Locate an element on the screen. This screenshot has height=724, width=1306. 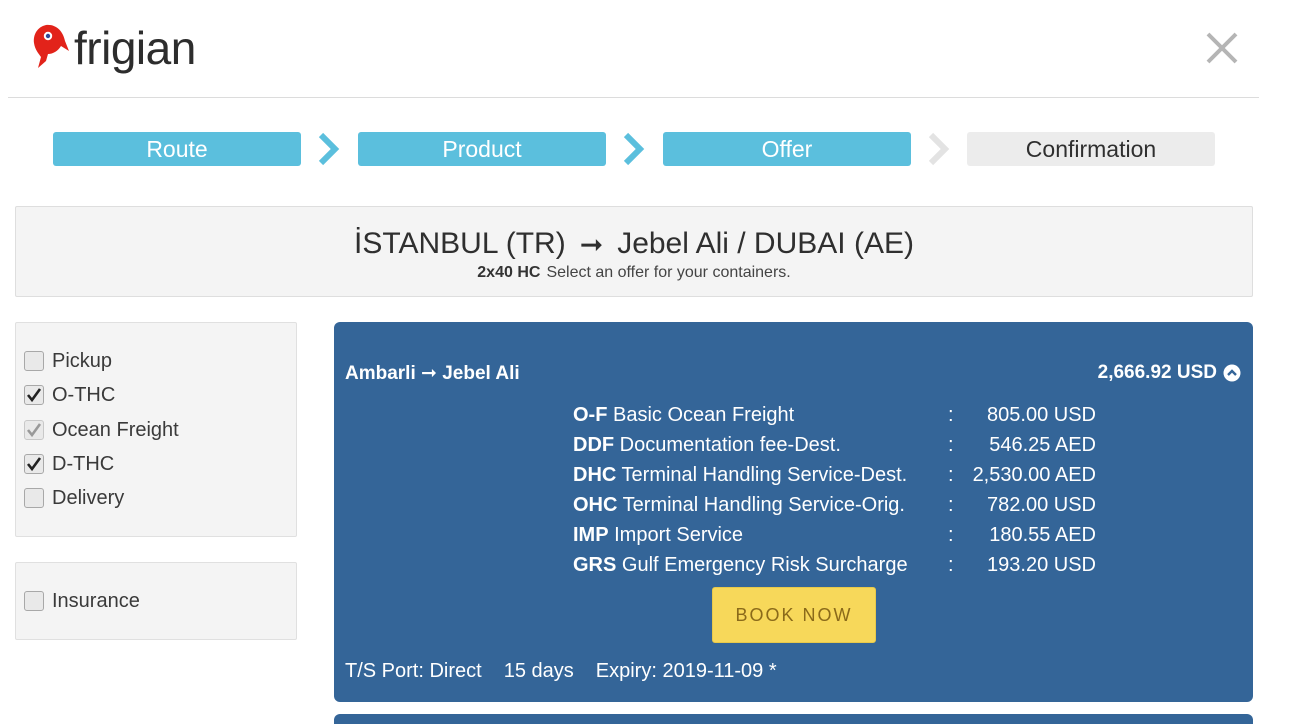
header-divider is located at coordinates (633, 97).